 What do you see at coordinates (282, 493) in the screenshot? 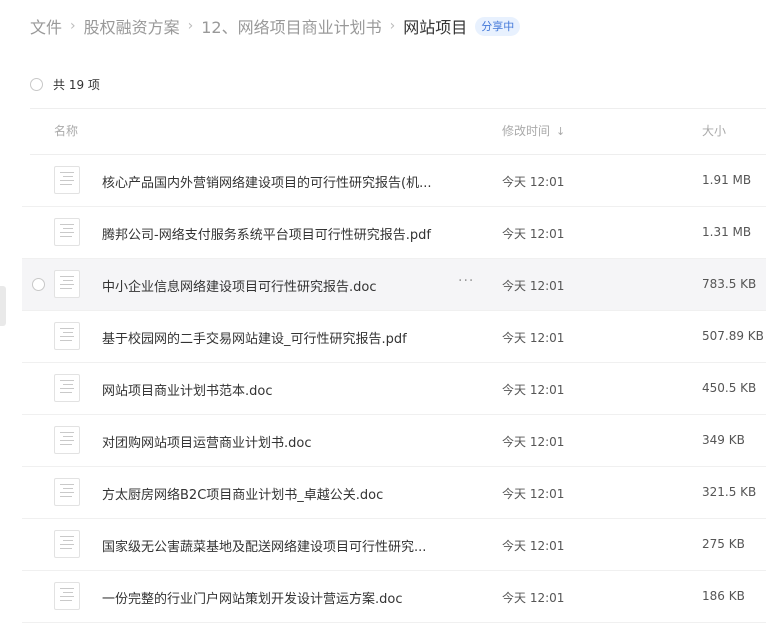
I see `file-name: 方太厨房网络B2C项目商业计划书_卓越公关.doc` at bounding box center [282, 493].